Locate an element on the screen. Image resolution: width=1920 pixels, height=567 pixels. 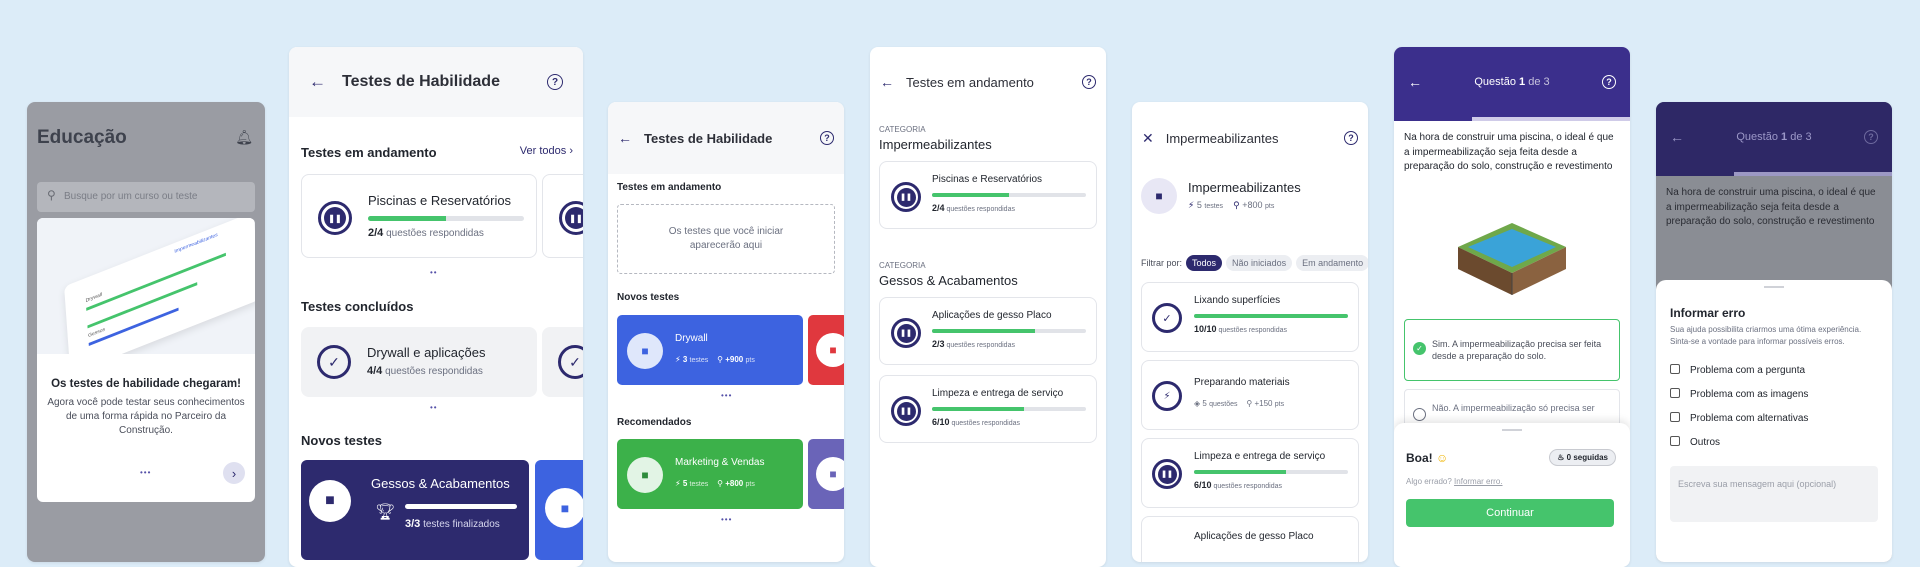
modal-illustration: Impermeabilizantes Drywall Gessos is located at coordinates (146, 286).